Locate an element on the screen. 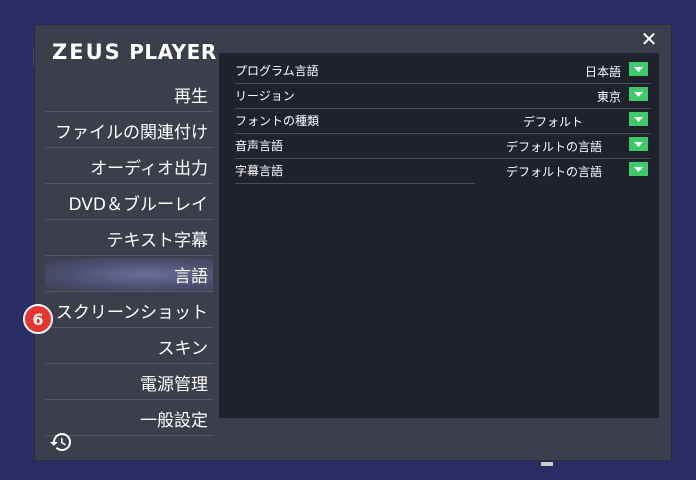 This screenshot has height=480, width=696. sidebar-item-playback: 再生 is located at coordinates (129, 95).